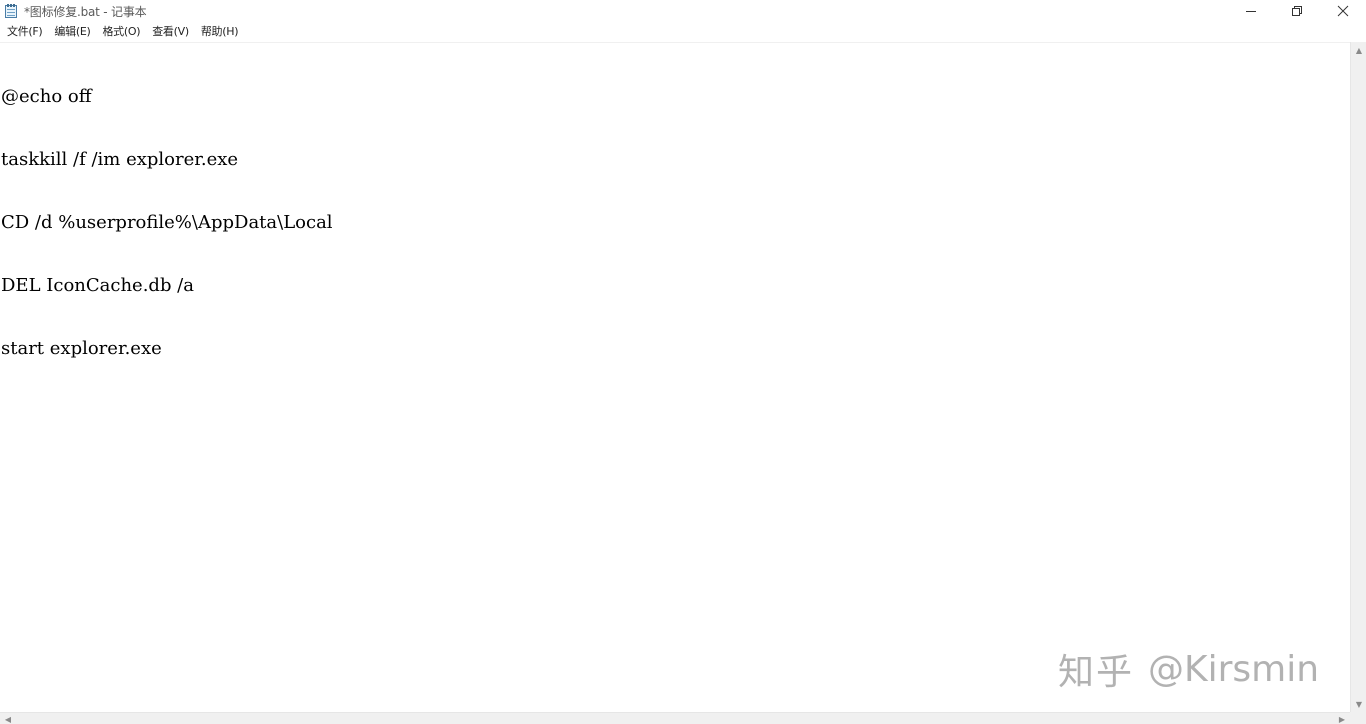 The width and height of the screenshot is (1366, 724). What do you see at coordinates (97, 285) in the screenshot?
I see `editor-line: DEL IconCache.db /a` at bounding box center [97, 285].